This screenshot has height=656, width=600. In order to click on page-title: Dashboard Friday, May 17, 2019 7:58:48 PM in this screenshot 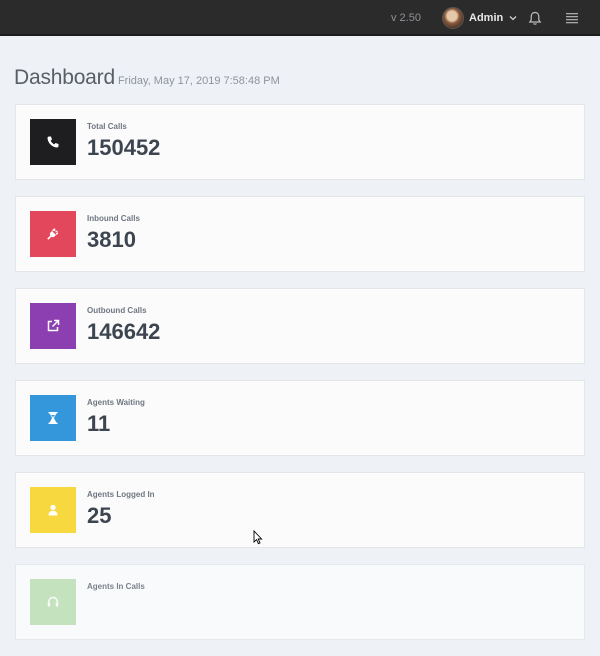, I will do `click(147, 78)`.